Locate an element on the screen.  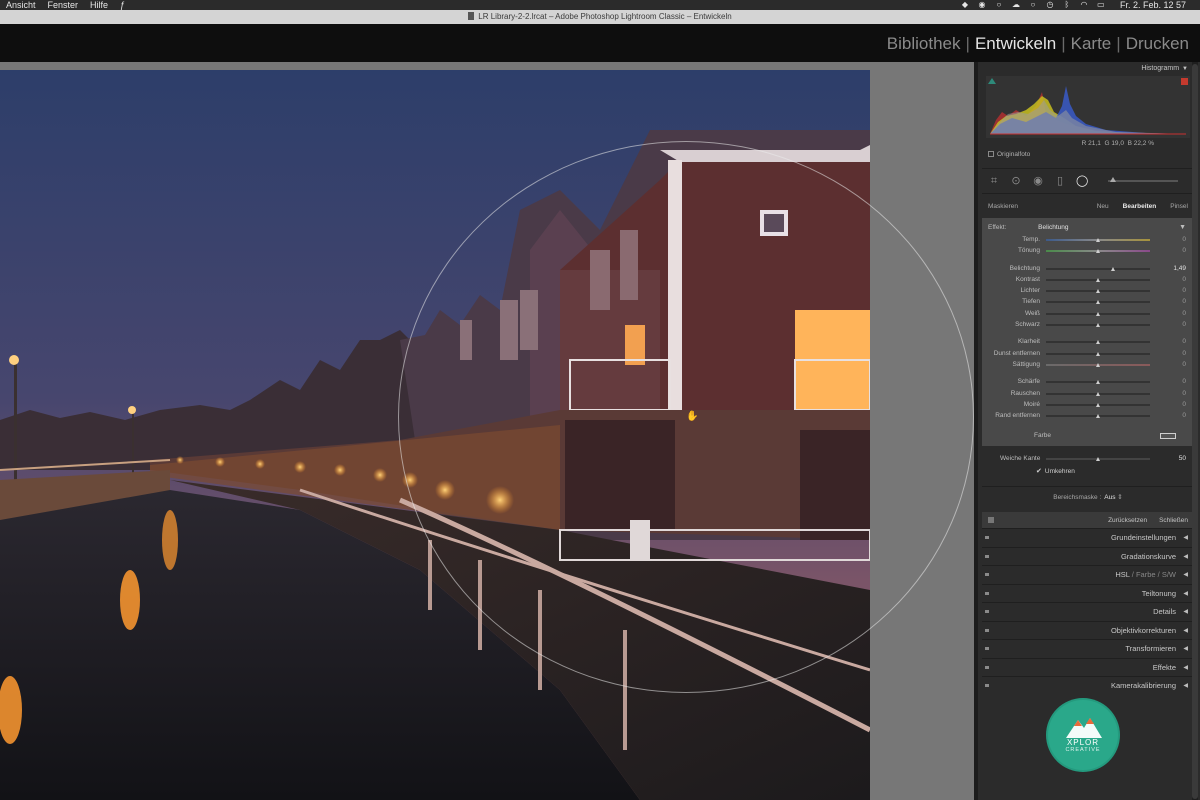
slider-track is located at coordinates (1098, 268).